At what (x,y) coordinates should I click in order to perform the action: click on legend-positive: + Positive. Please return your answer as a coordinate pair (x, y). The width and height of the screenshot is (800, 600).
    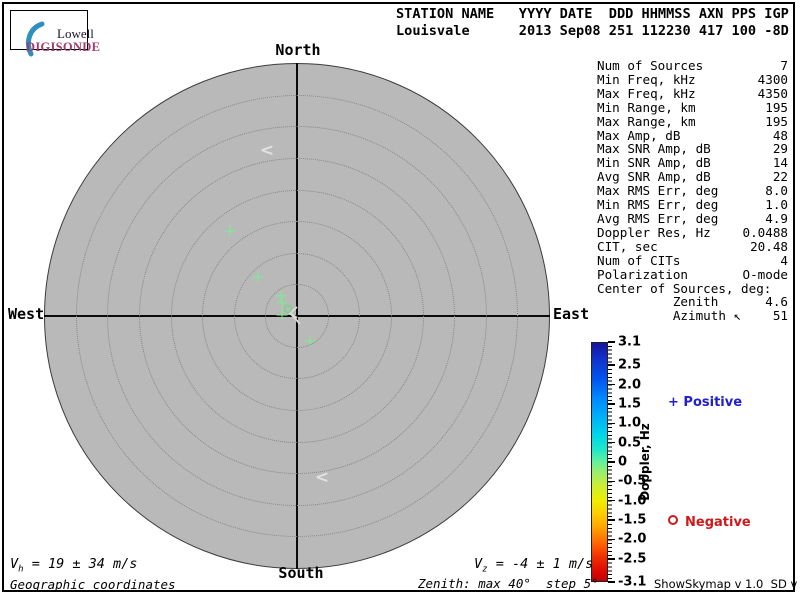
    Looking at the image, I should click on (705, 402).